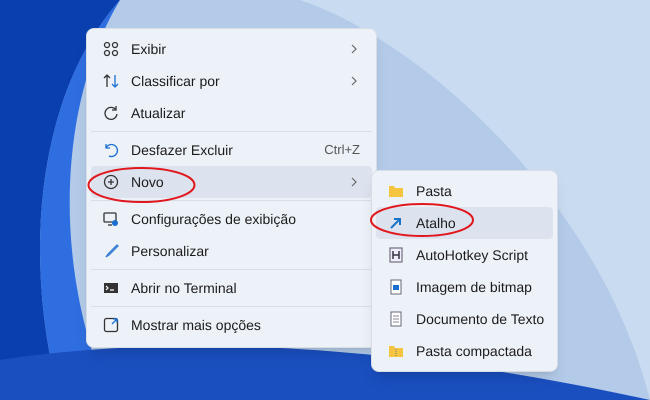 The image size is (650, 400). Describe the element at coordinates (111, 288) in the screenshot. I see `terminal-icon` at that location.